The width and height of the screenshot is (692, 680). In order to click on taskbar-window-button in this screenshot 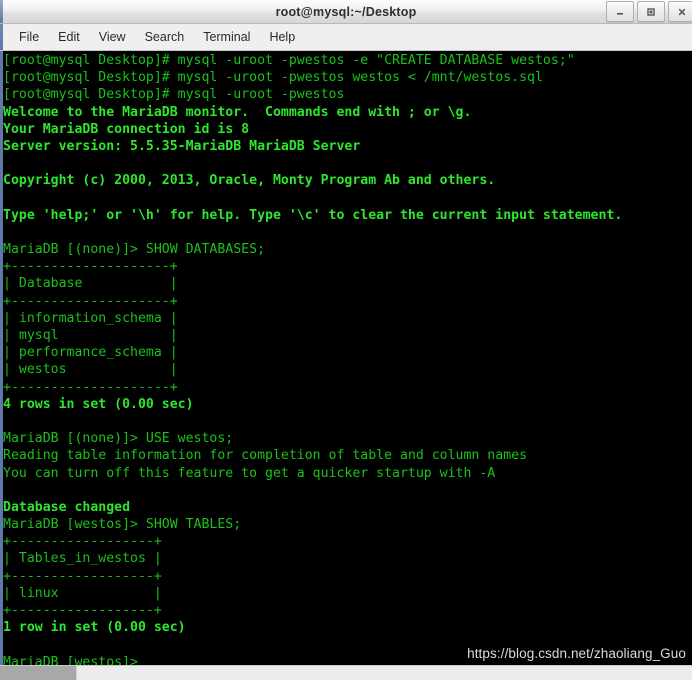, I will do `click(38, 673)`.